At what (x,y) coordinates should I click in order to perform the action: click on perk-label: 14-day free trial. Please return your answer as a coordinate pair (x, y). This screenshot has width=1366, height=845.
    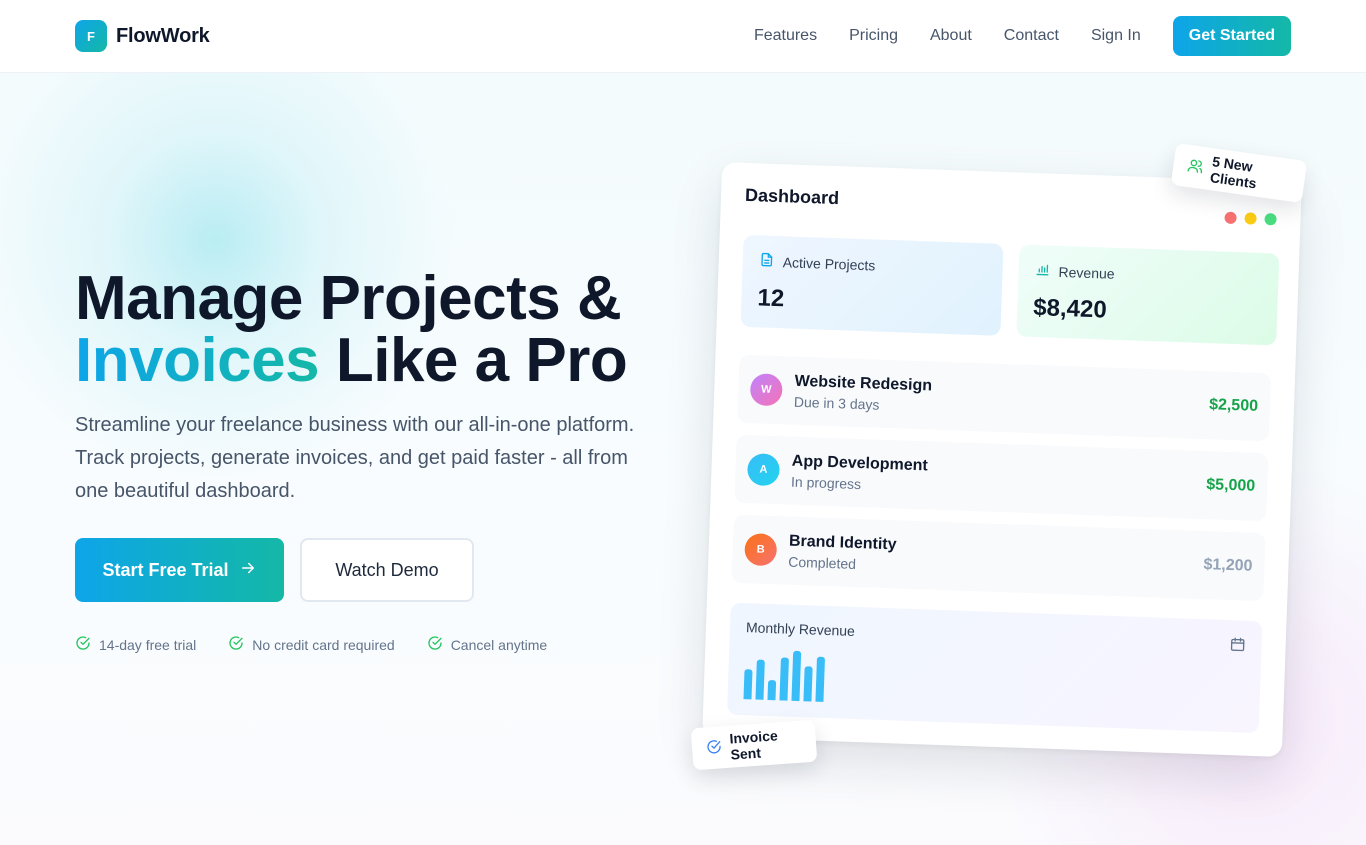
    Looking at the image, I should click on (148, 644).